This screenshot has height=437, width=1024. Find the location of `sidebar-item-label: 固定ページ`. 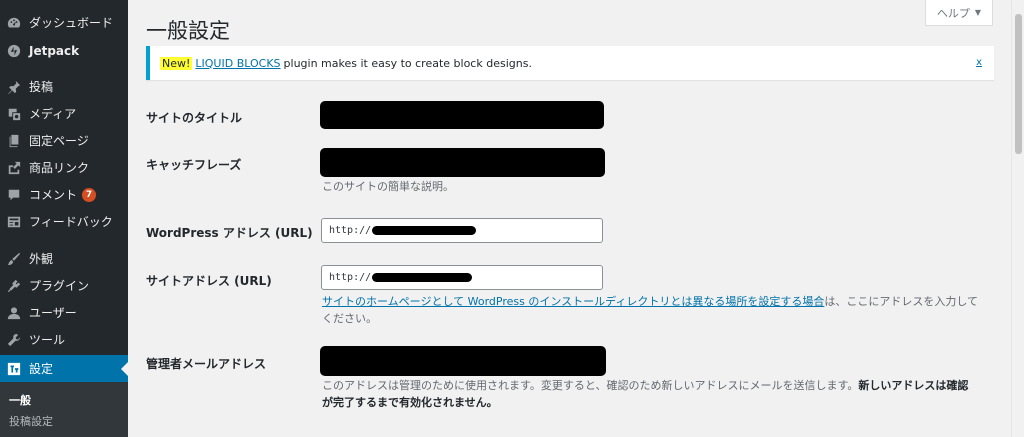

sidebar-item-label: 固定ページ is located at coordinates (59, 141).